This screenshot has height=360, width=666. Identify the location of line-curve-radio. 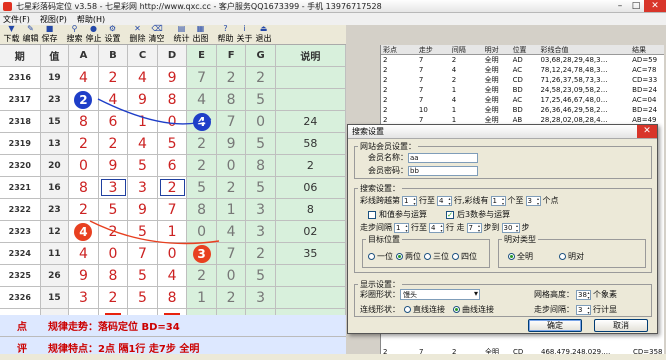
(456, 309).